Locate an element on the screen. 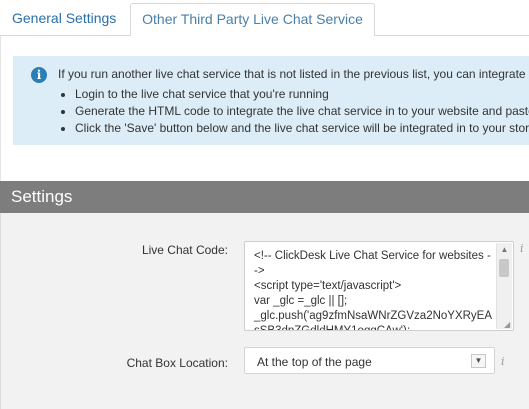 The image size is (529, 409). chat-box-location-label: Chat Box Location: is located at coordinates (177, 363).